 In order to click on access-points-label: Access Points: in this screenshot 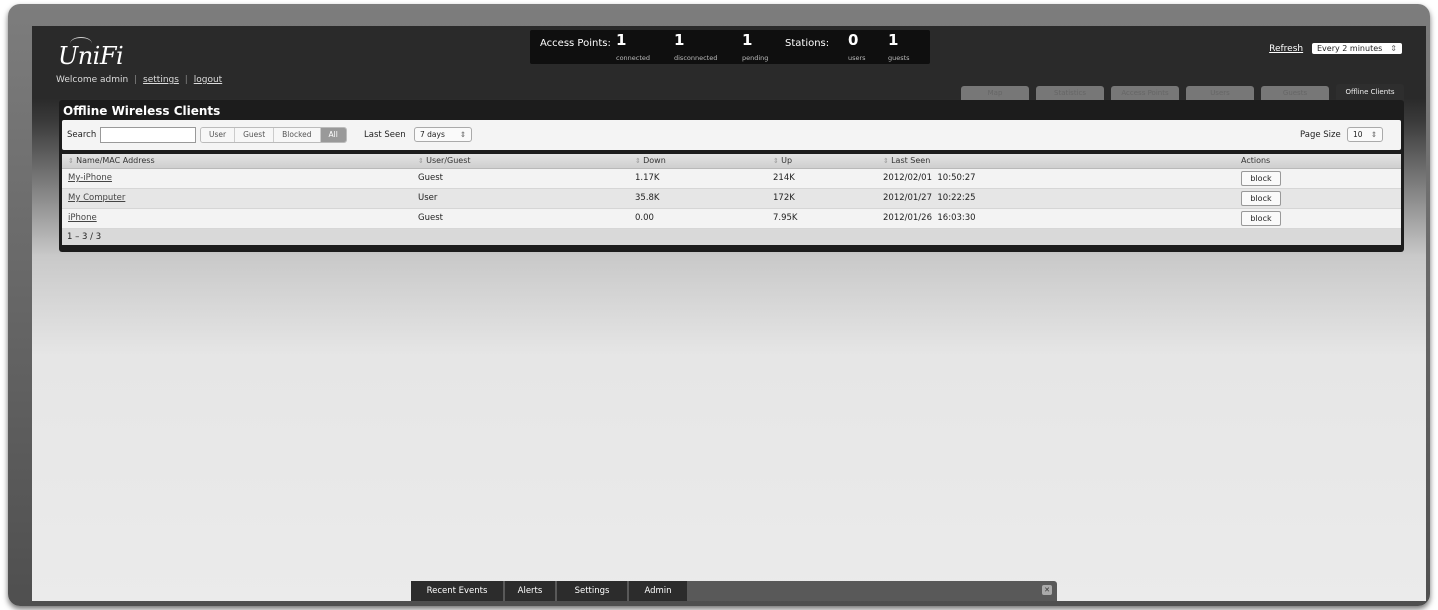, I will do `click(575, 43)`.